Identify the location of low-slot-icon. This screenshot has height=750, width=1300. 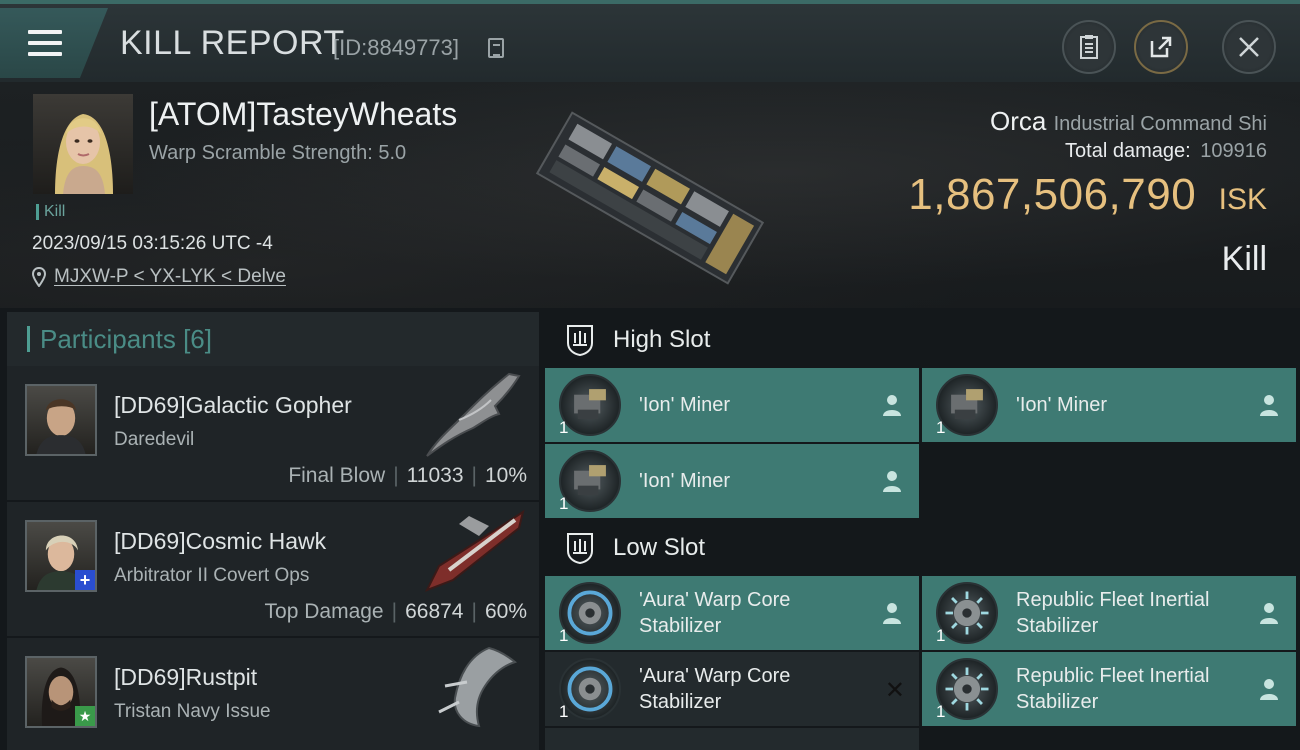
(580, 549).